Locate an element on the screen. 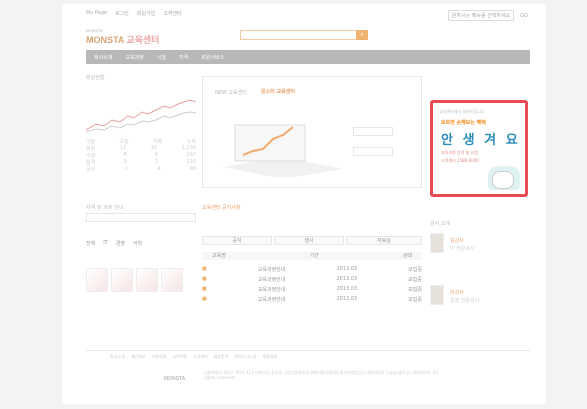 The height and width of the screenshot is (409, 587). nav-item-license: 자격 is located at coordinates (183, 57).